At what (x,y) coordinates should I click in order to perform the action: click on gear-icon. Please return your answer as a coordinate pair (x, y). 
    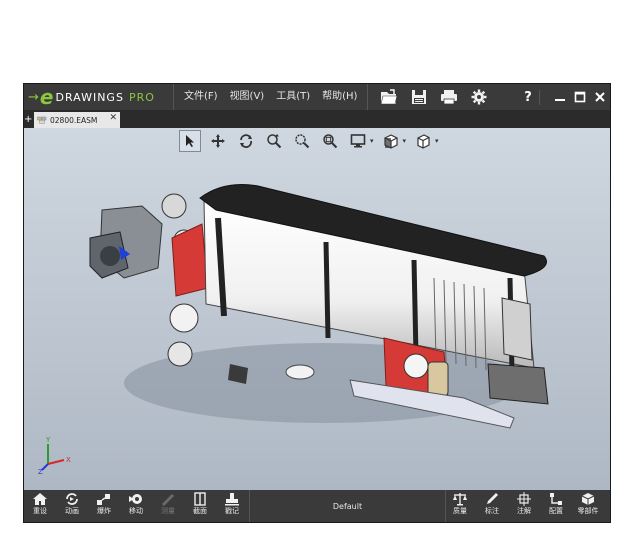
    Looking at the image, I should click on (479, 97).